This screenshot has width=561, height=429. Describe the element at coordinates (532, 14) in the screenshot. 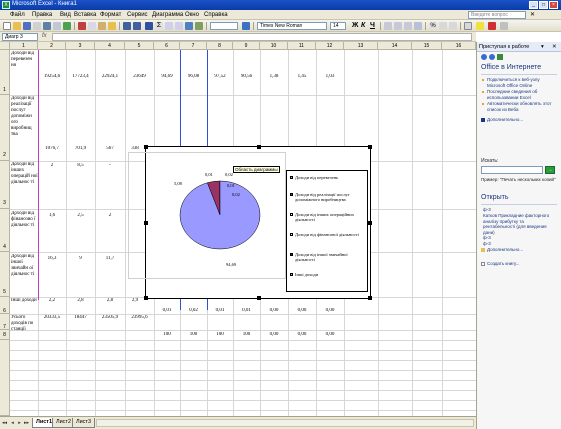

I see `doc-close-icon: ✕` at that location.